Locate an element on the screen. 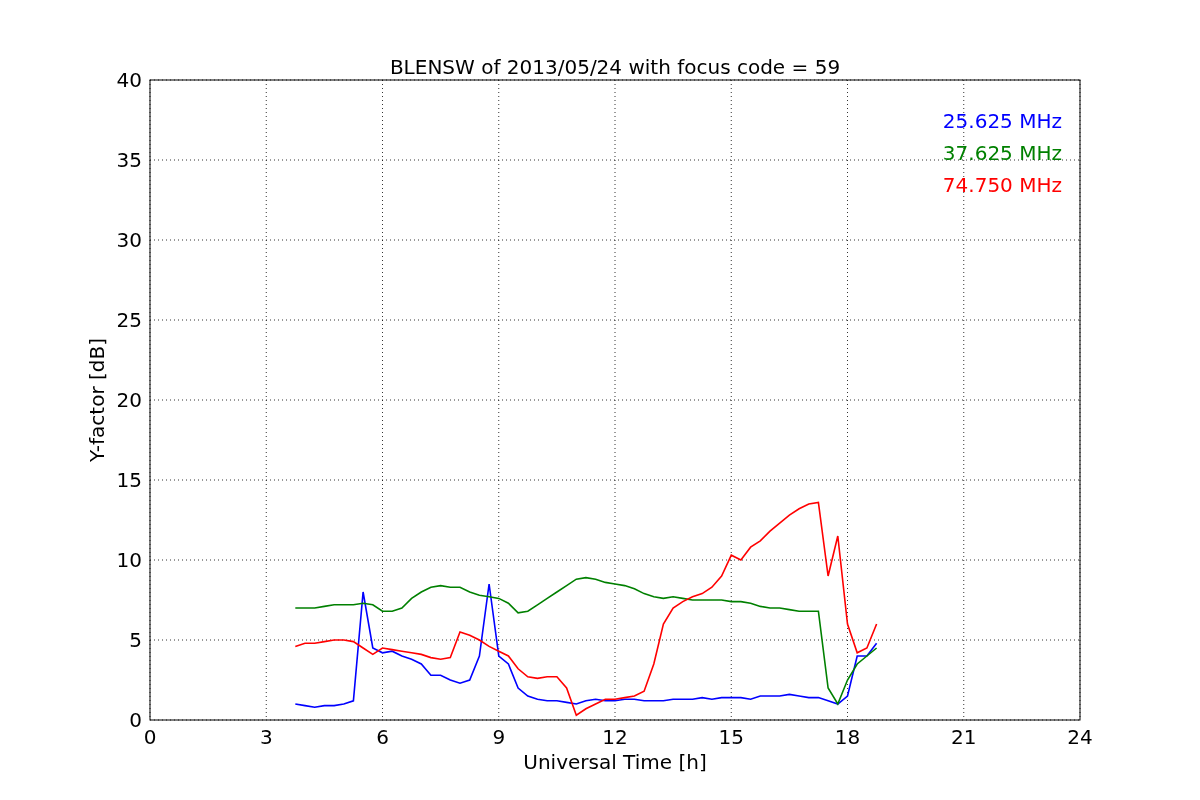 This screenshot has width=1200, height=800. tick-label: 6 is located at coordinates (382, 737).